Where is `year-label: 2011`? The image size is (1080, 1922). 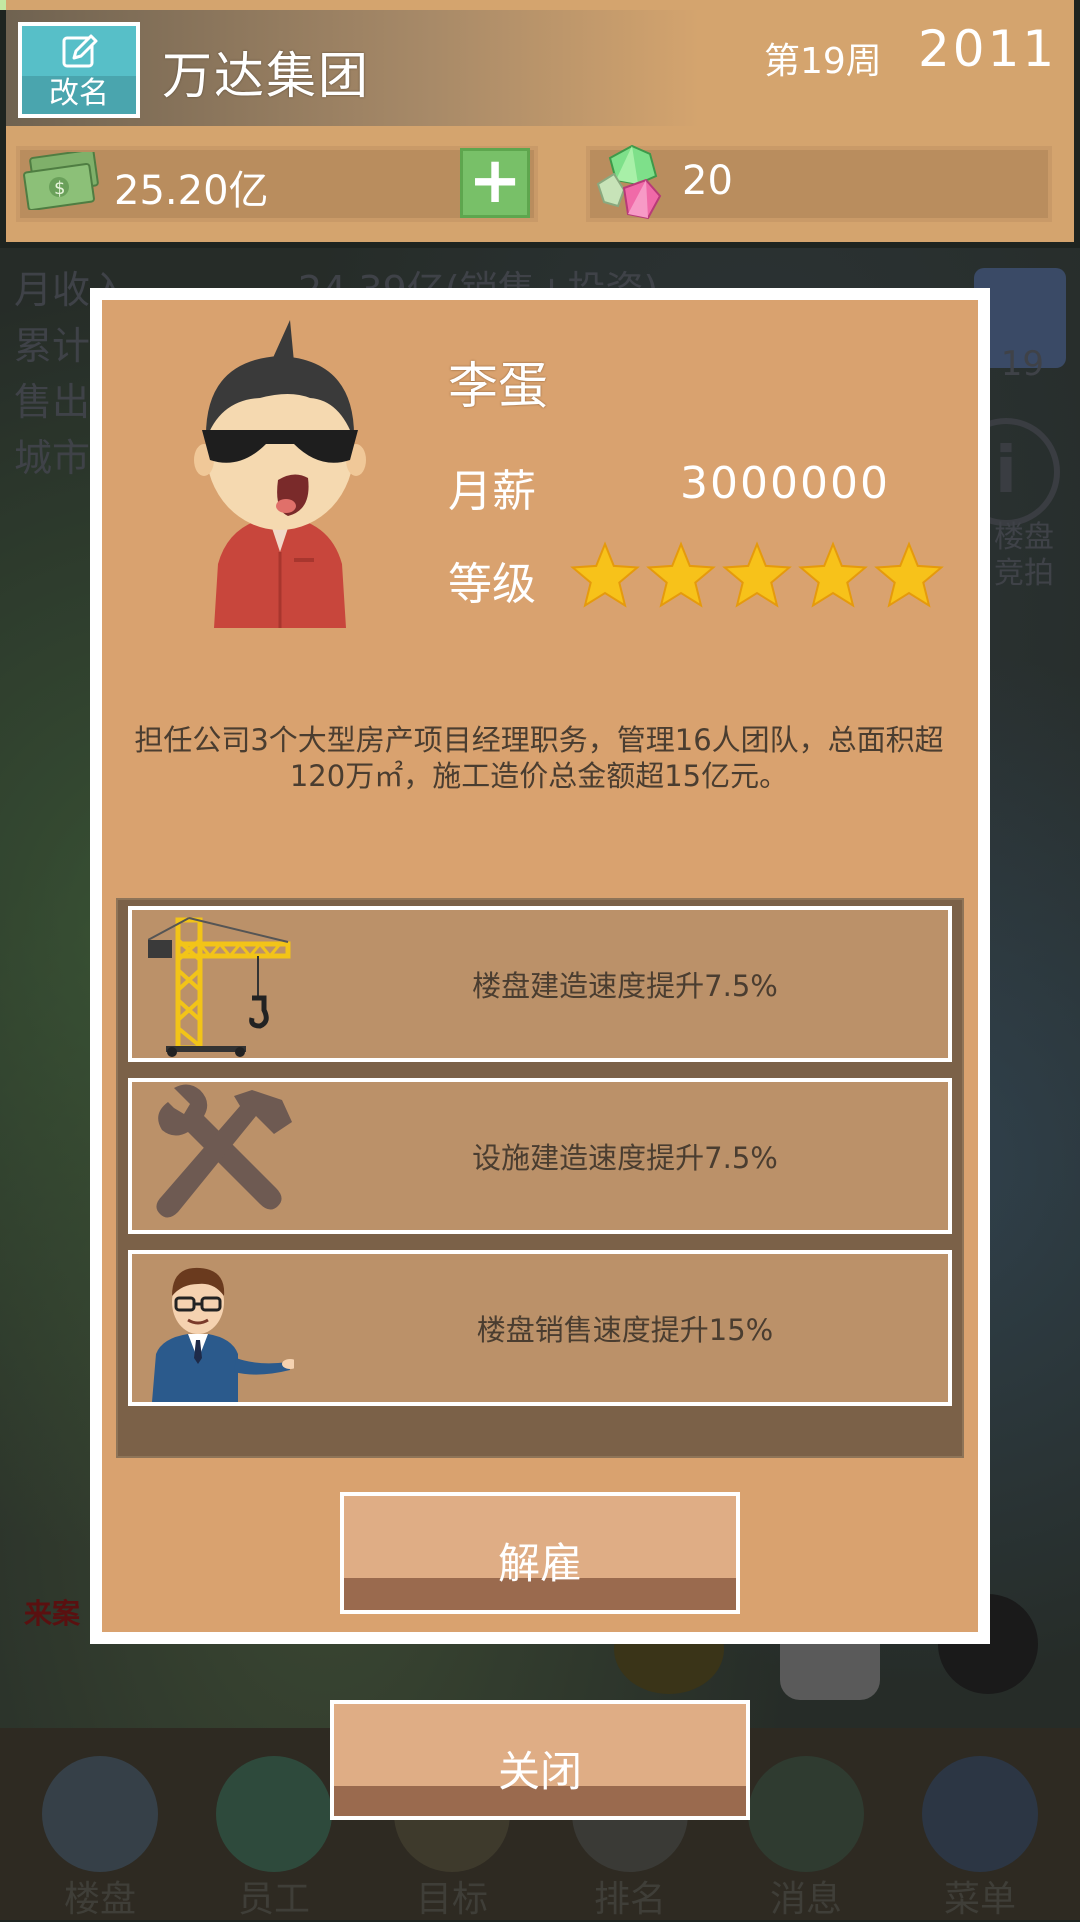
year-label: 2011 is located at coordinates (988, 49).